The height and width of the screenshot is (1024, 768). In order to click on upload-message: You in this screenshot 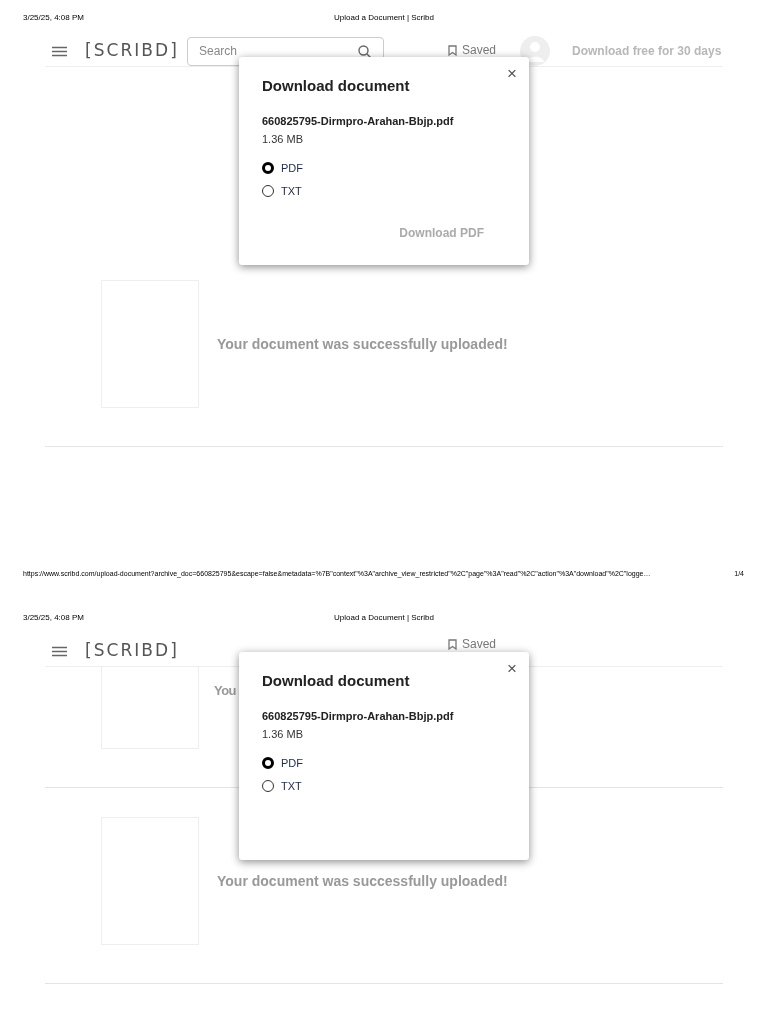, I will do `click(225, 691)`.